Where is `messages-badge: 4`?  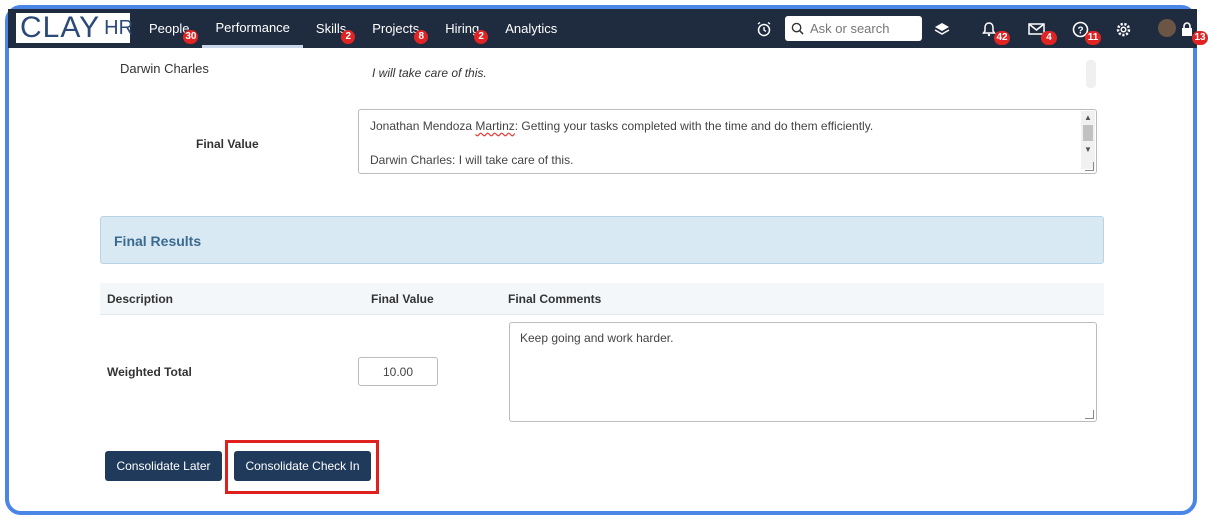
messages-badge: 4 is located at coordinates (1049, 38).